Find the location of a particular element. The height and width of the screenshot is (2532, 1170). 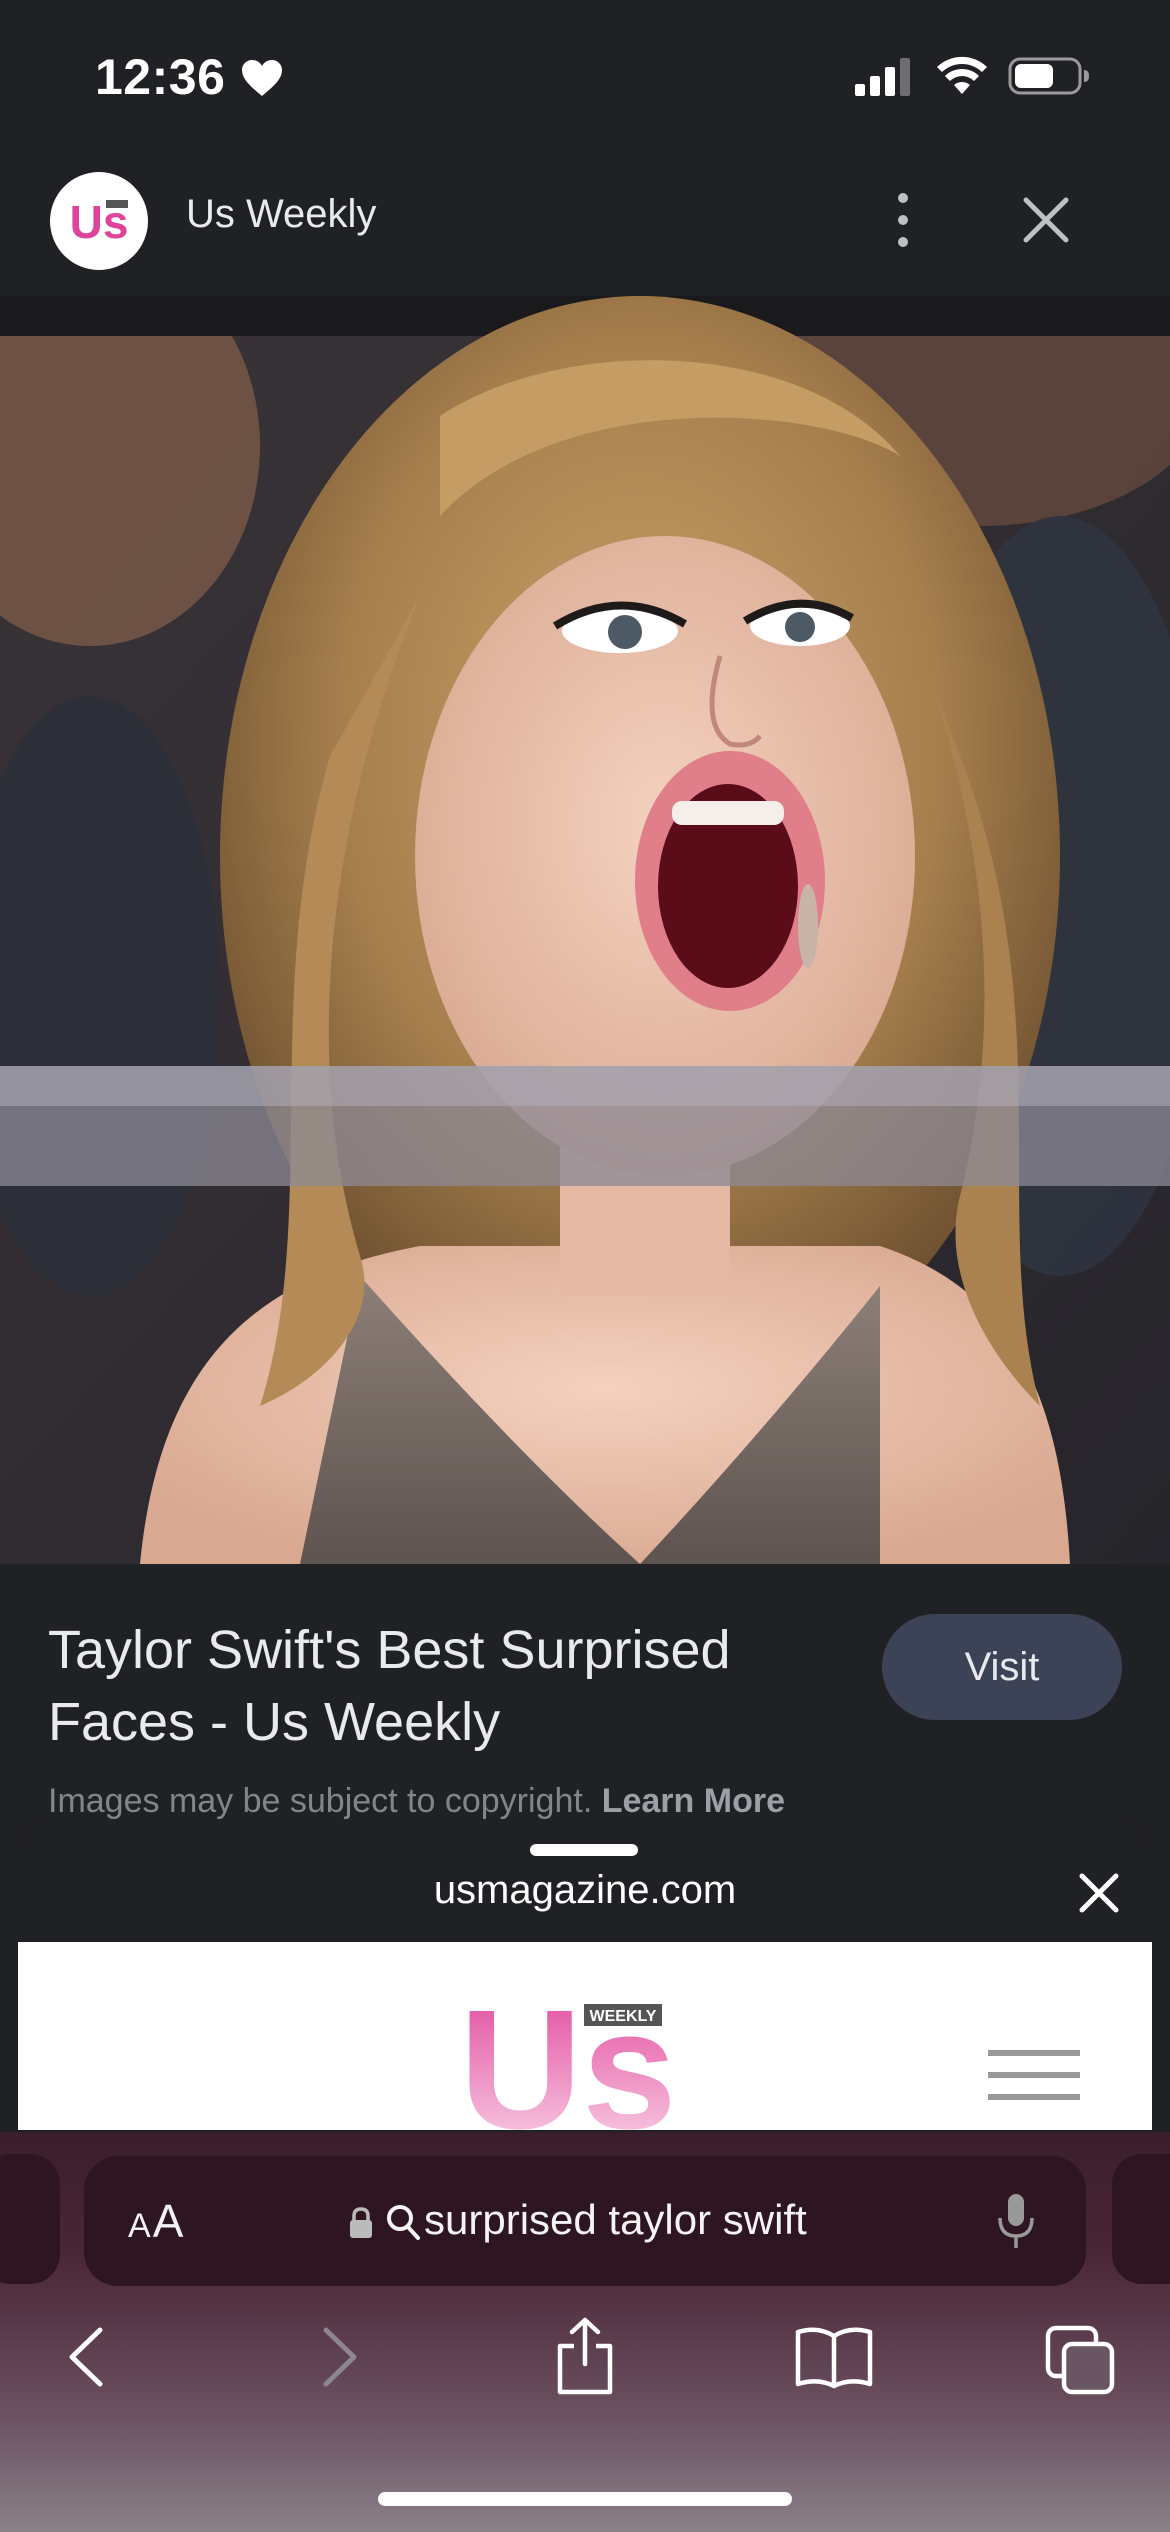

aa-large: A is located at coordinates (169, 2221).